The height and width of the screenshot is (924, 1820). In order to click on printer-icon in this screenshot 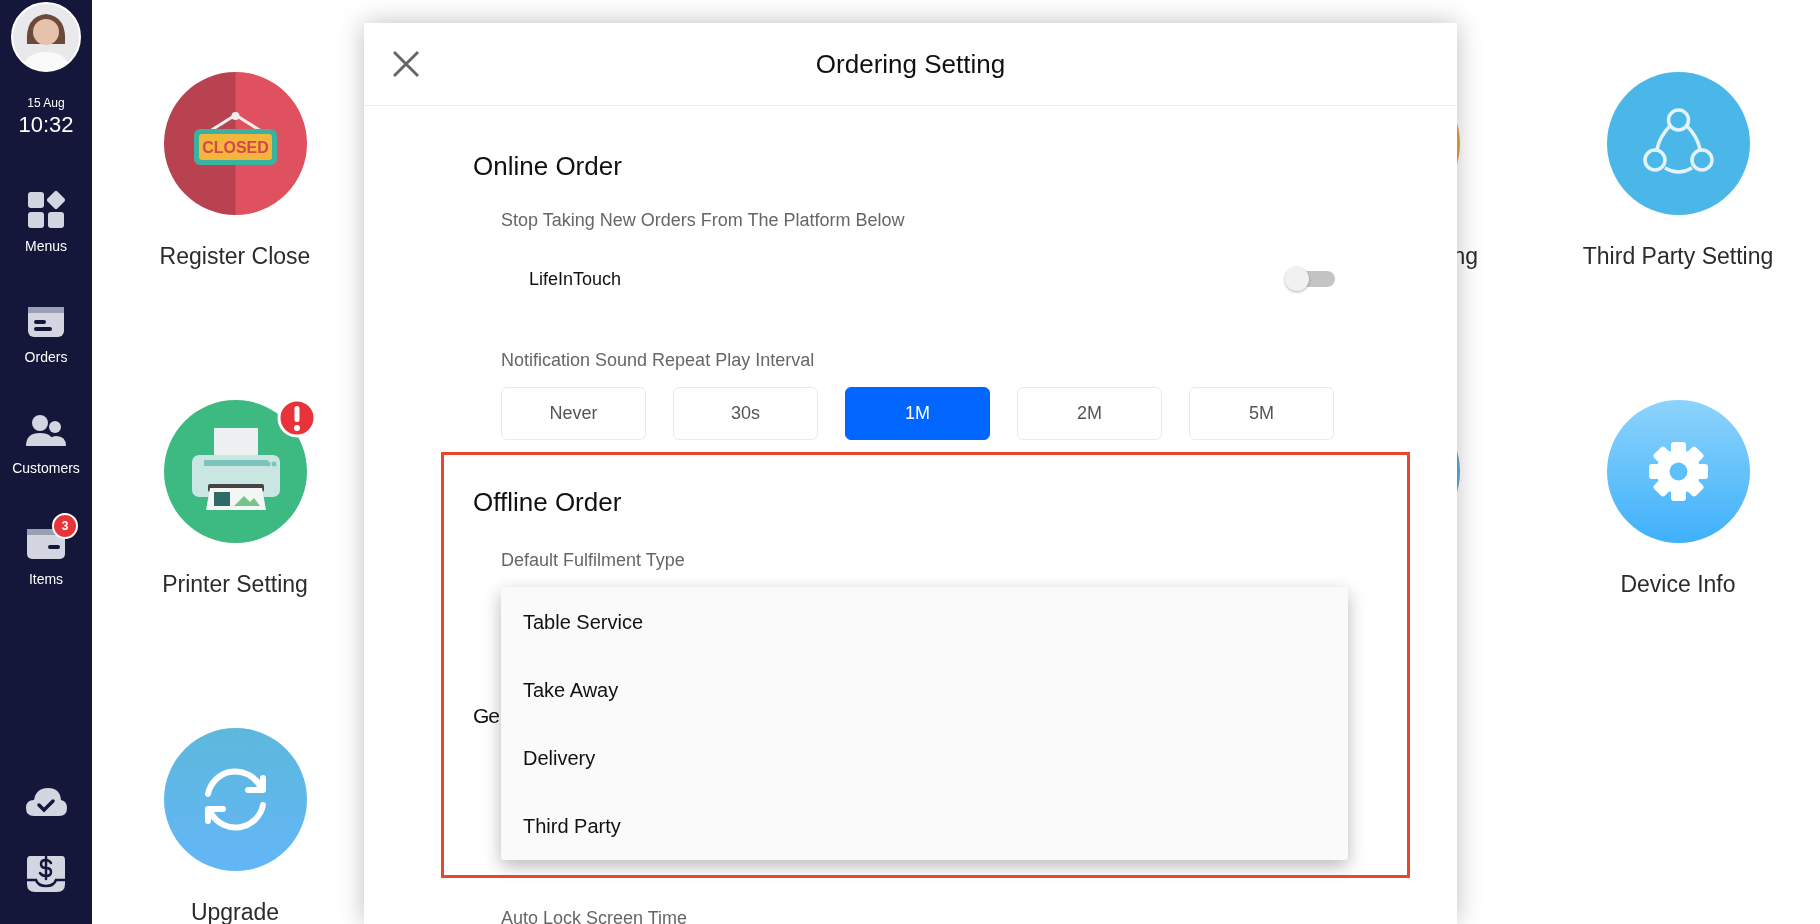, I will do `click(235, 471)`.